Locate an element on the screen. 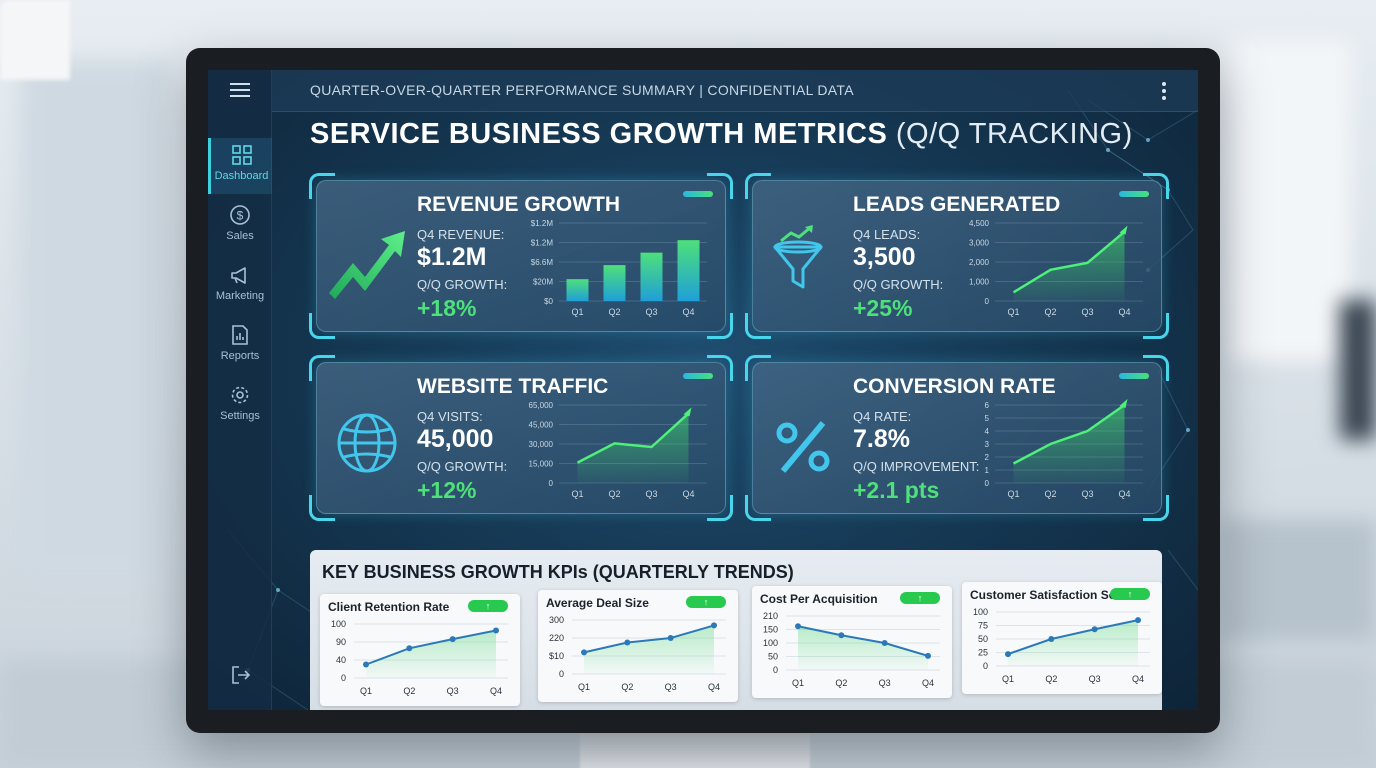 The height and width of the screenshot is (768, 1376). background-monitor is located at coordinates (1358, 370).